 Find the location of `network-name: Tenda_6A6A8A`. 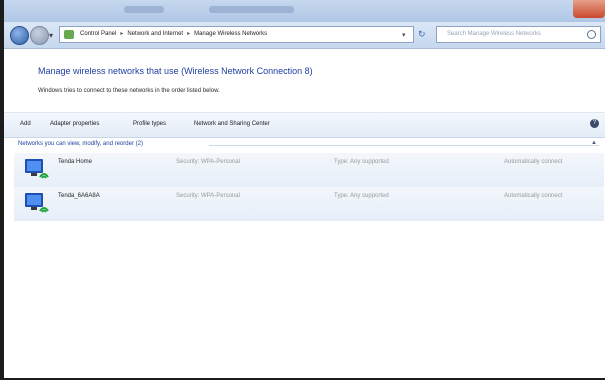

network-name: Tenda_6A6A8A is located at coordinates (79, 196).